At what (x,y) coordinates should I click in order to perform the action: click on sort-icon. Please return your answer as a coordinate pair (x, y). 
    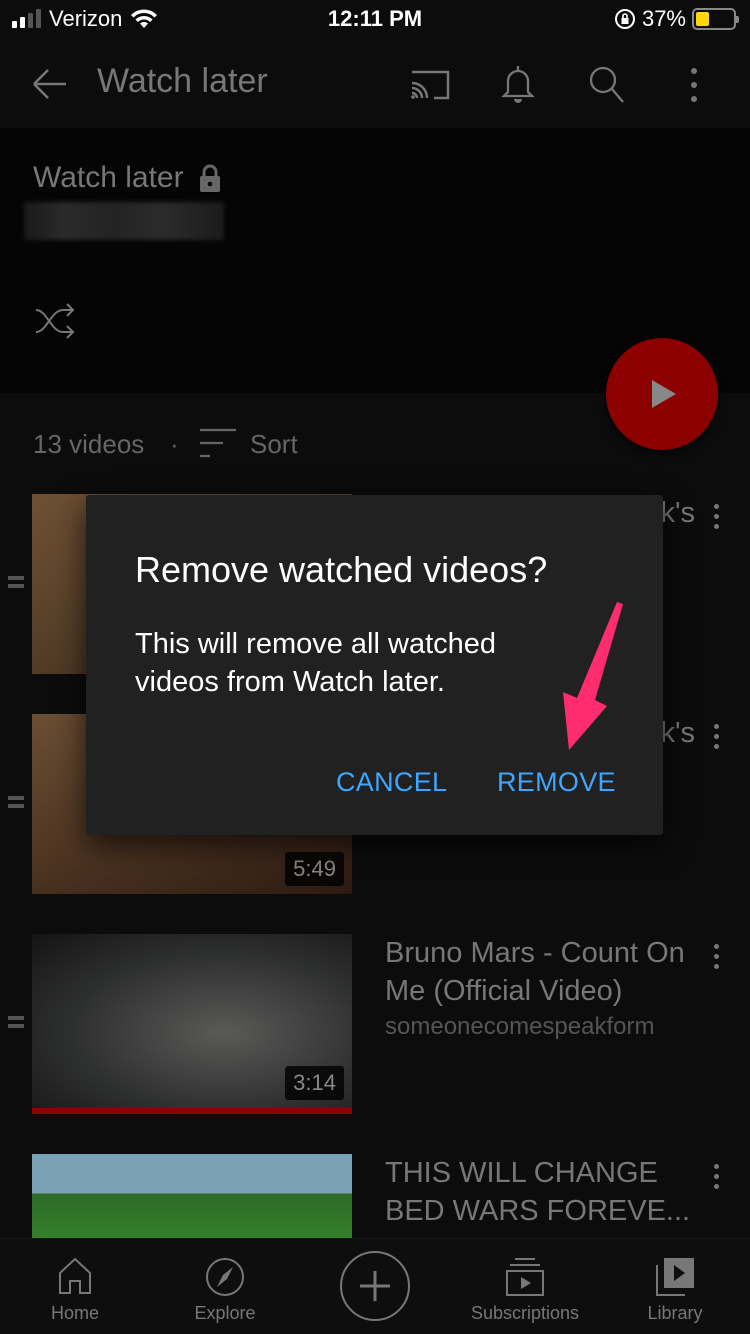
    Looking at the image, I should click on (218, 443).